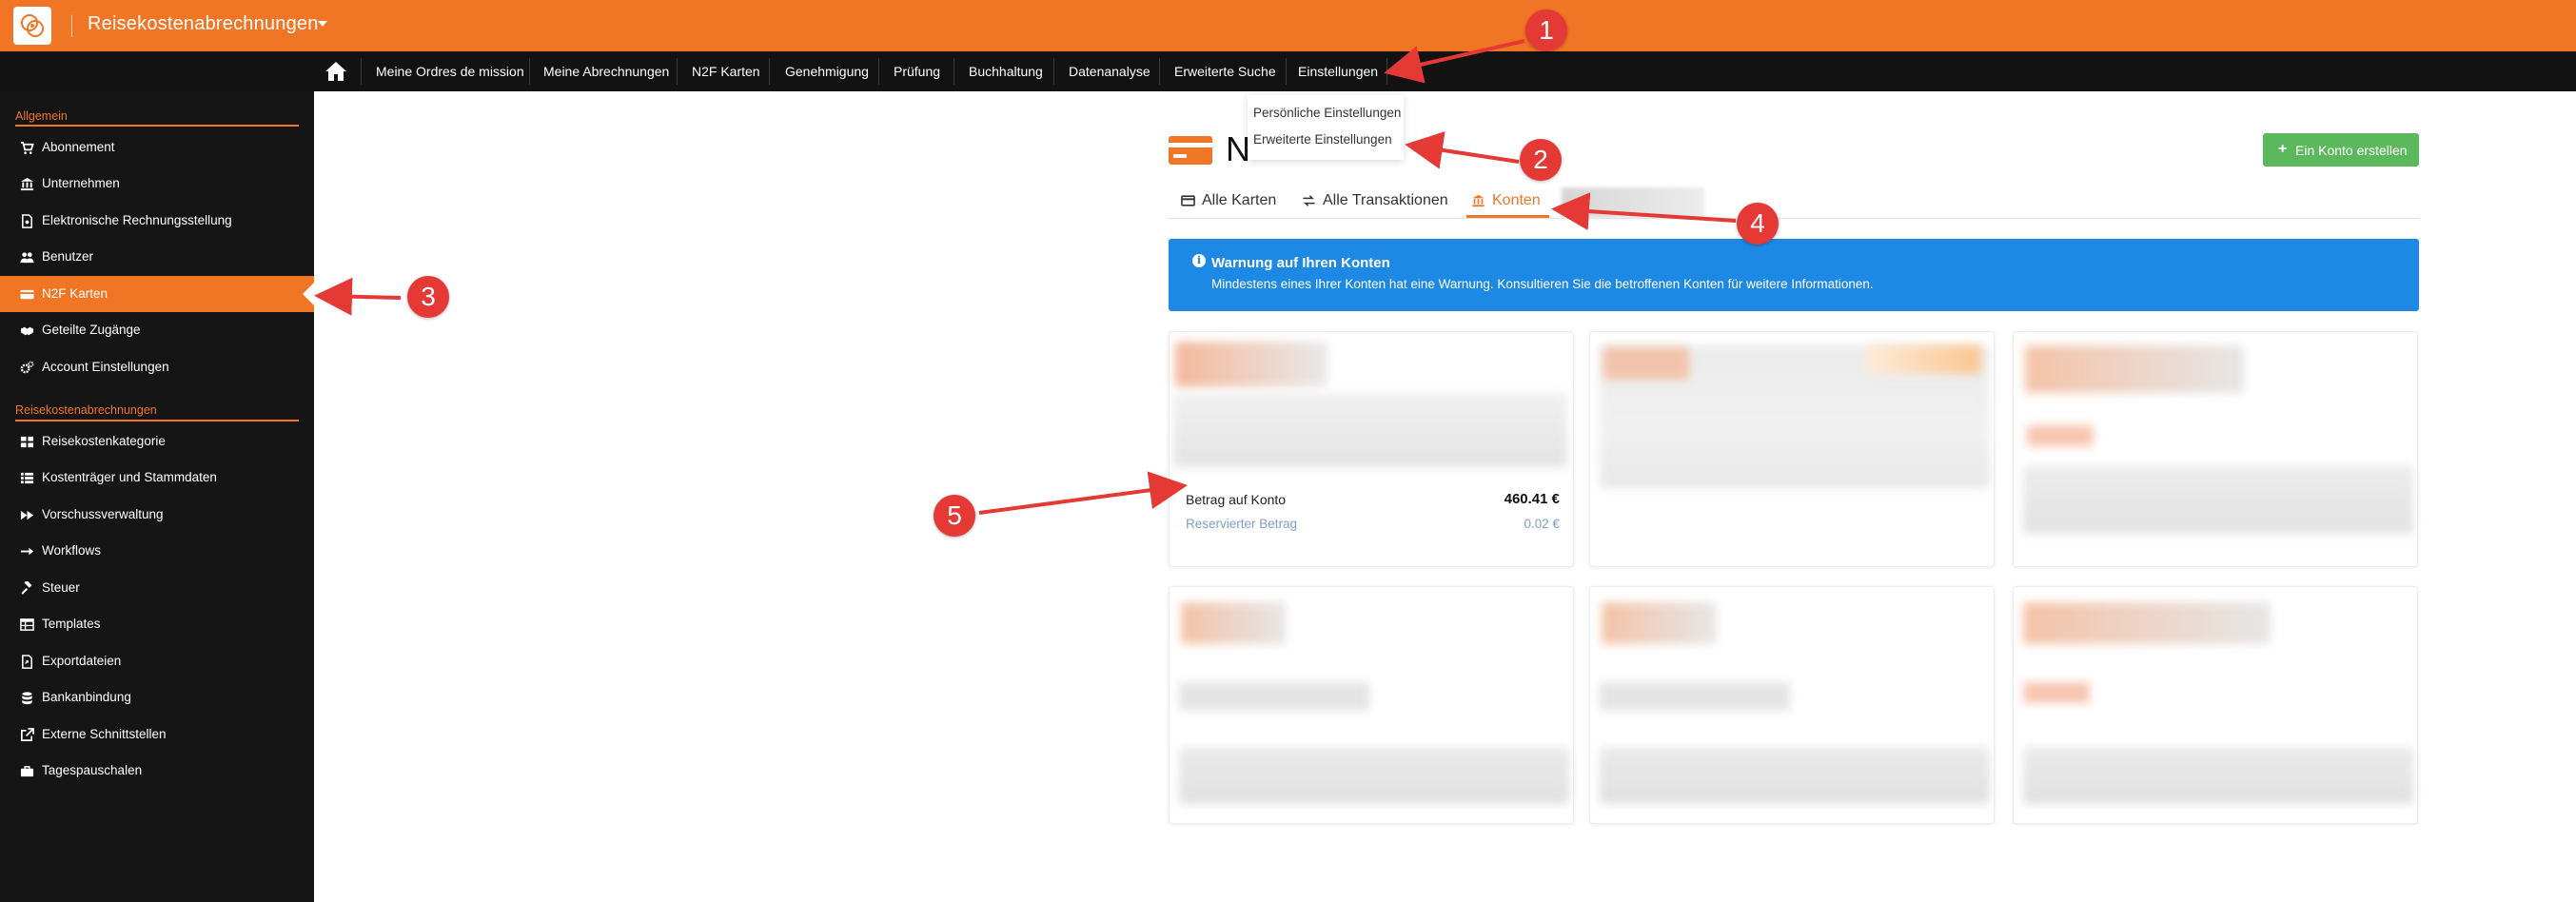  What do you see at coordinates (78, 147) in the screenshot?
I see `sidebar-item-label: Abonnement` at bounding box center [78, 147].